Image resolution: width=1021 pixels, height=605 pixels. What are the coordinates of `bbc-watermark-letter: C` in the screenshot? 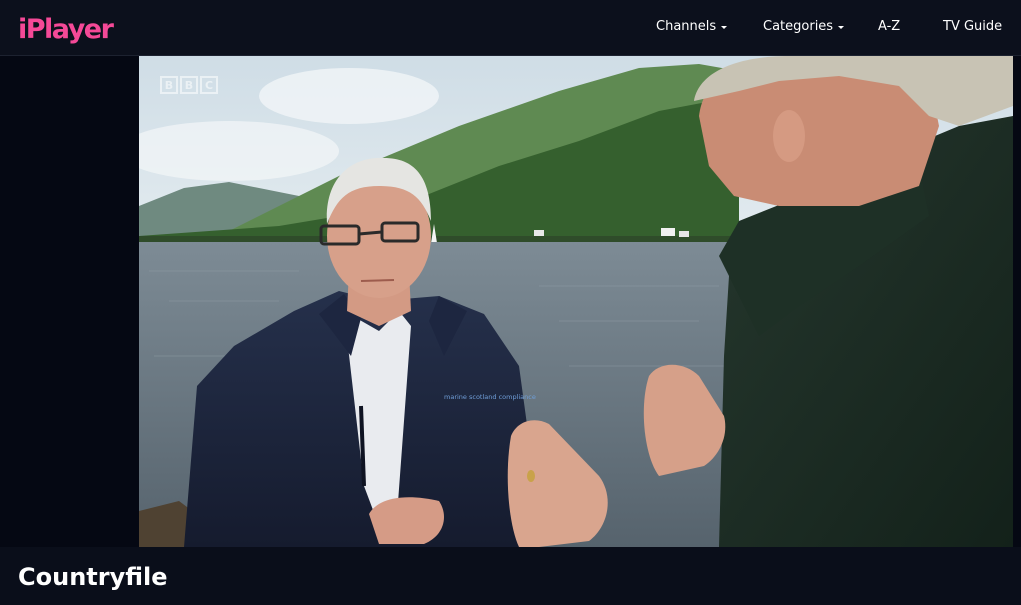 It's located at (209, 85).